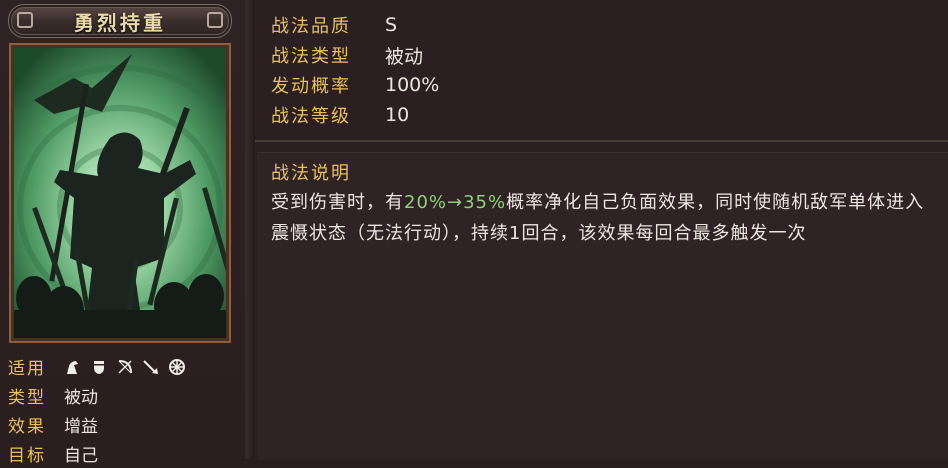  I want to click on unit-type-icons, so click(125, 367).